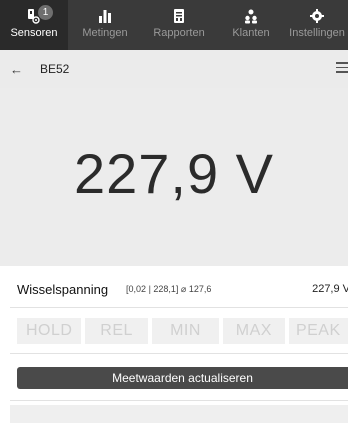  Describe the element at coordinates (179, 33) in the screenshot. I see `nav-label-rapporten: Rapporten` at that location.